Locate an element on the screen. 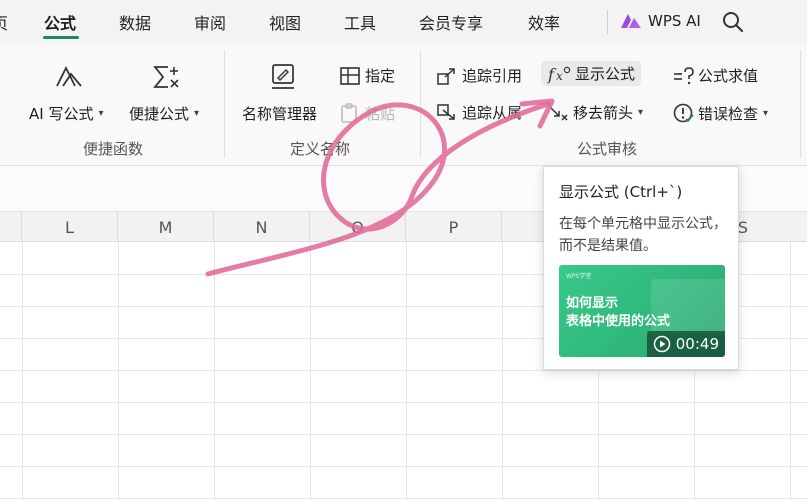 The image size is (807, 500). wps-ai-logo-icon is located at coordinates (631, 21).